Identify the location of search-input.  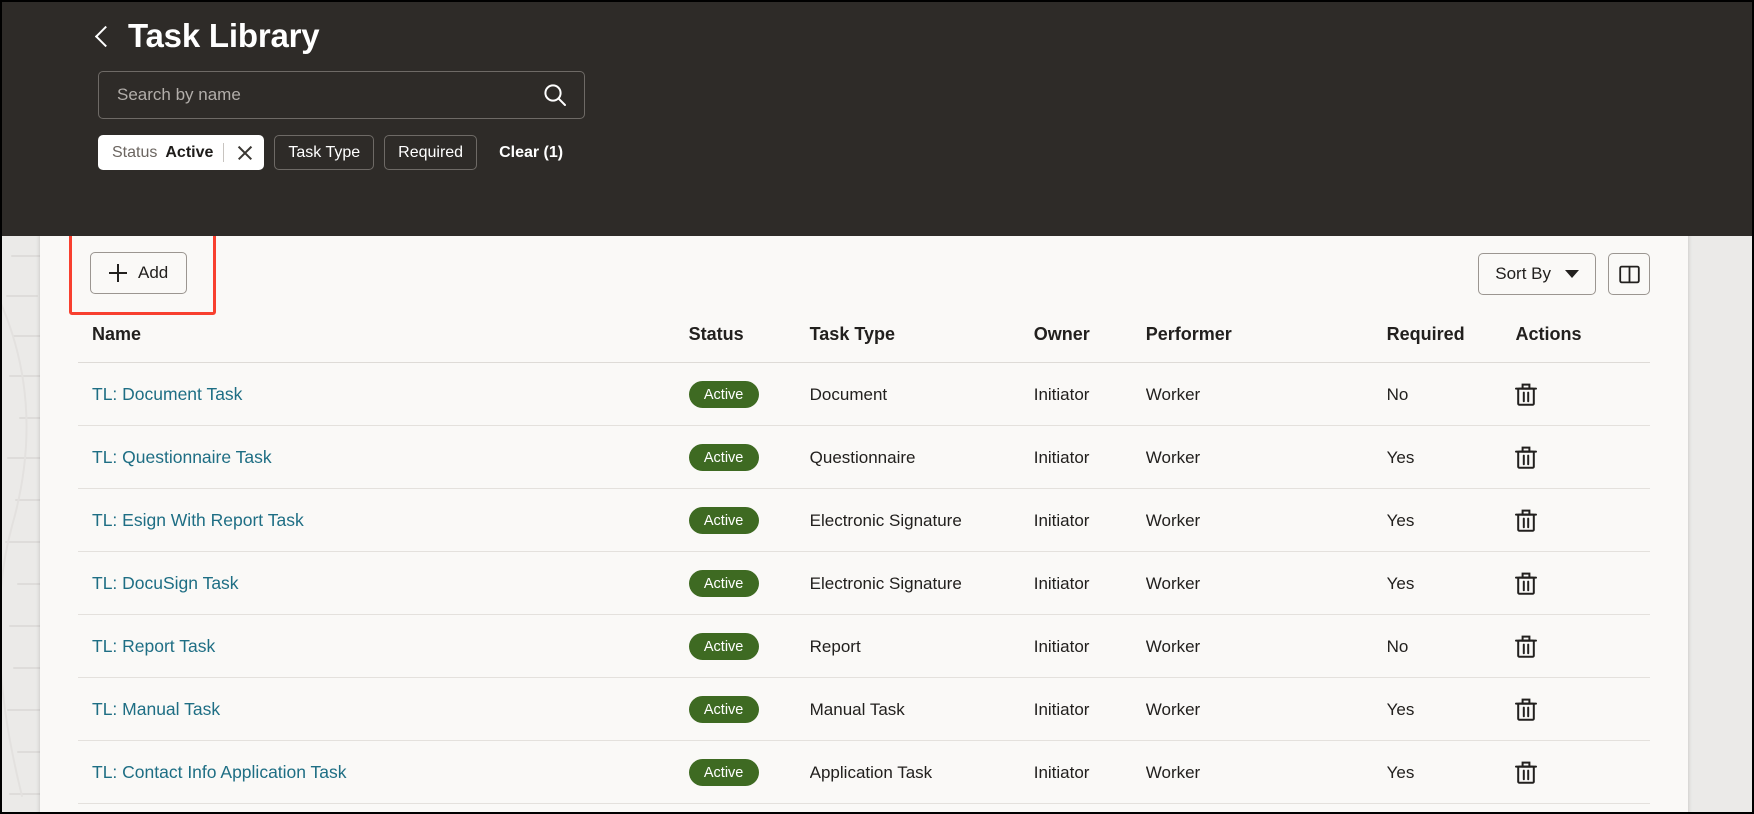
(329, 95).